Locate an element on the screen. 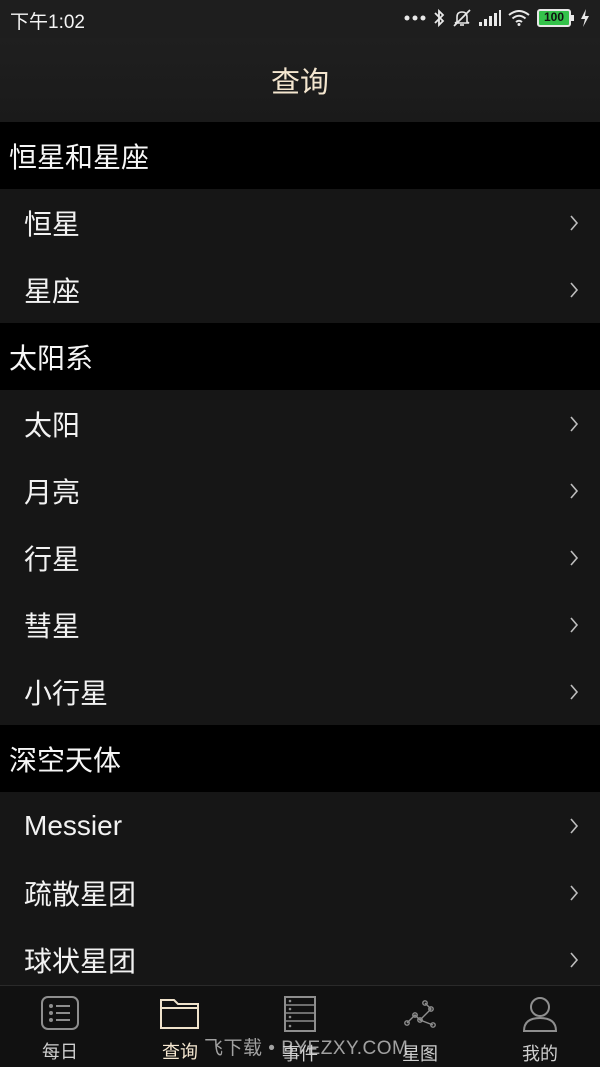  list-item-label: 球状星团 is located at coordinates (80, 961).